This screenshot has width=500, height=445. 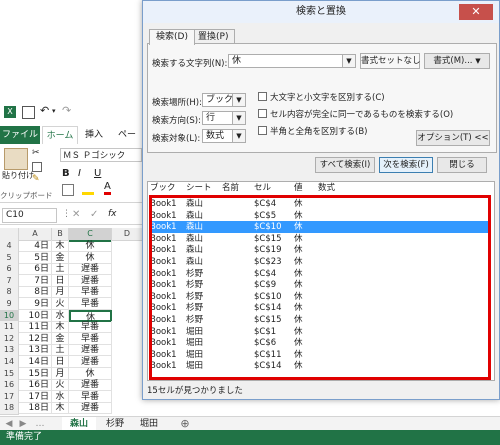 I want to click on close-icon: ✕, so click(x=476, y=12).